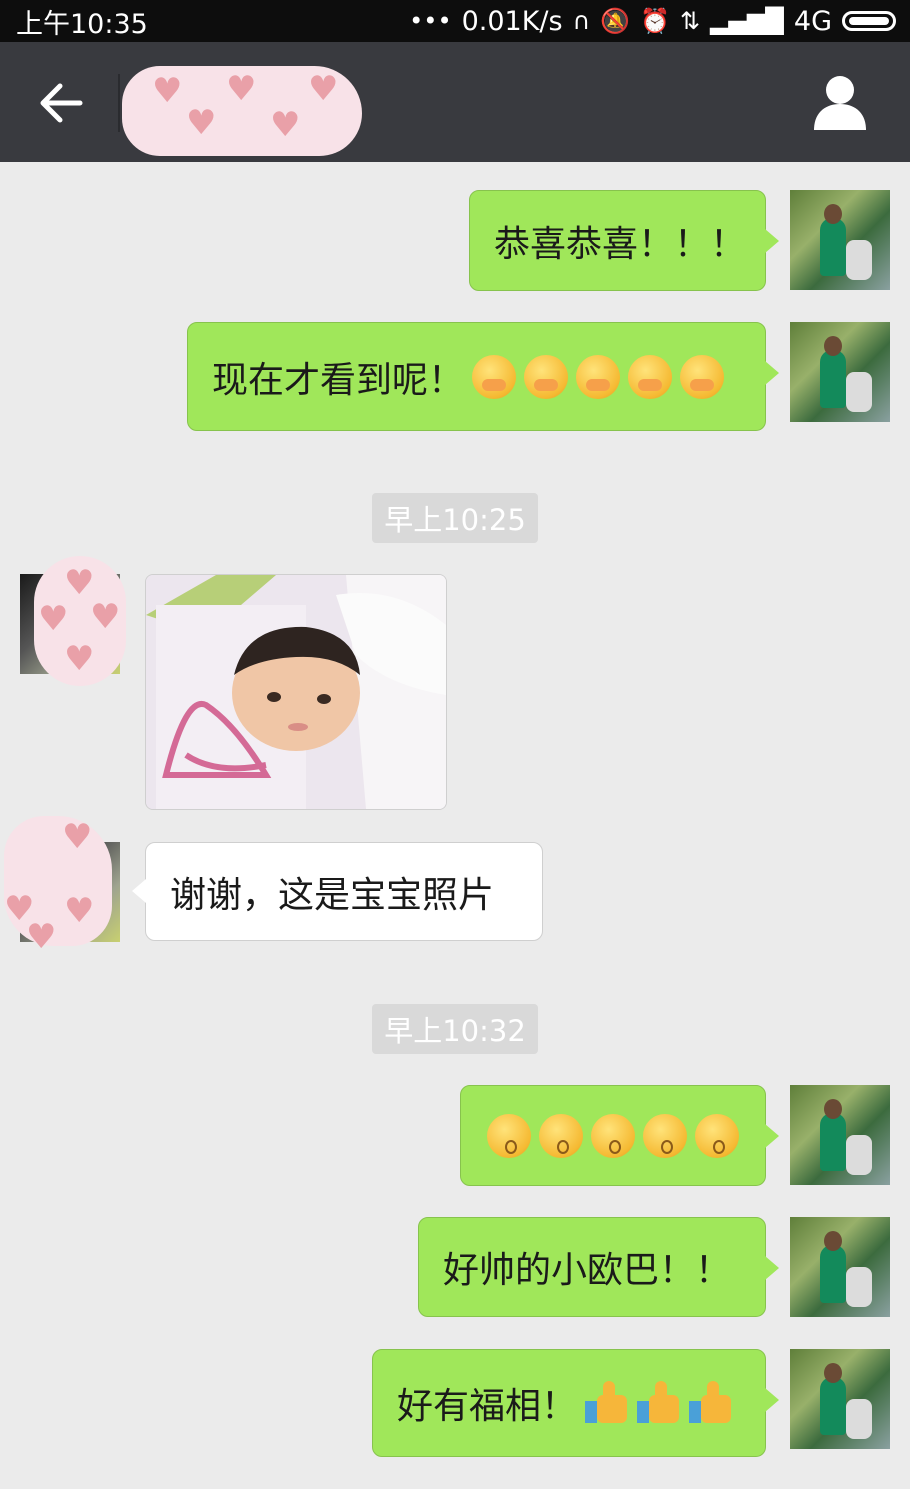 Image resolution: width=910 pixels, height=1489 pixels. I want to click on network-type: 4G, so click(812, 21).